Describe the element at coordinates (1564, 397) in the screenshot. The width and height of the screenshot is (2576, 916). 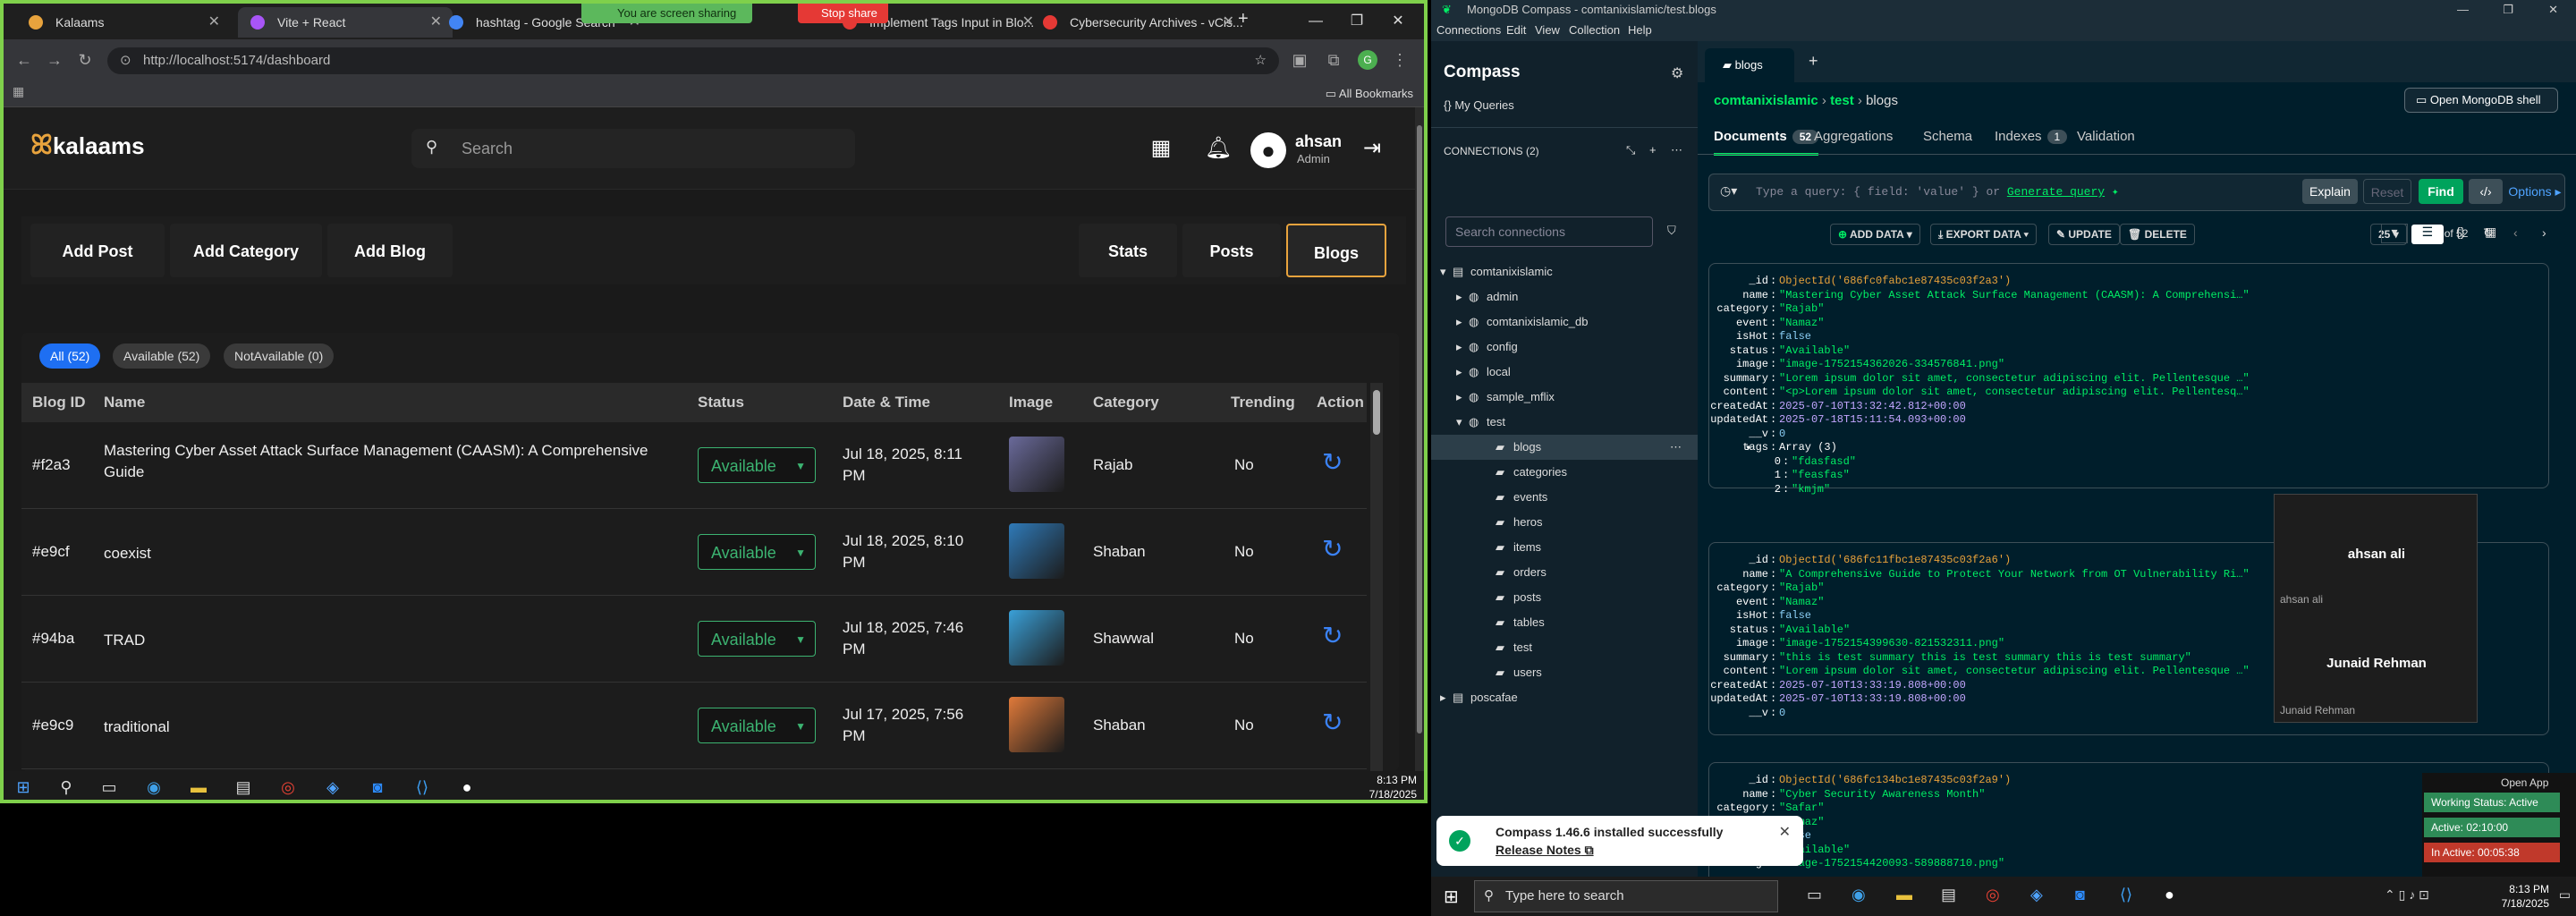
I see `tree-item-sample_mflix: ▸ ◍ sample_mflix` at that location.